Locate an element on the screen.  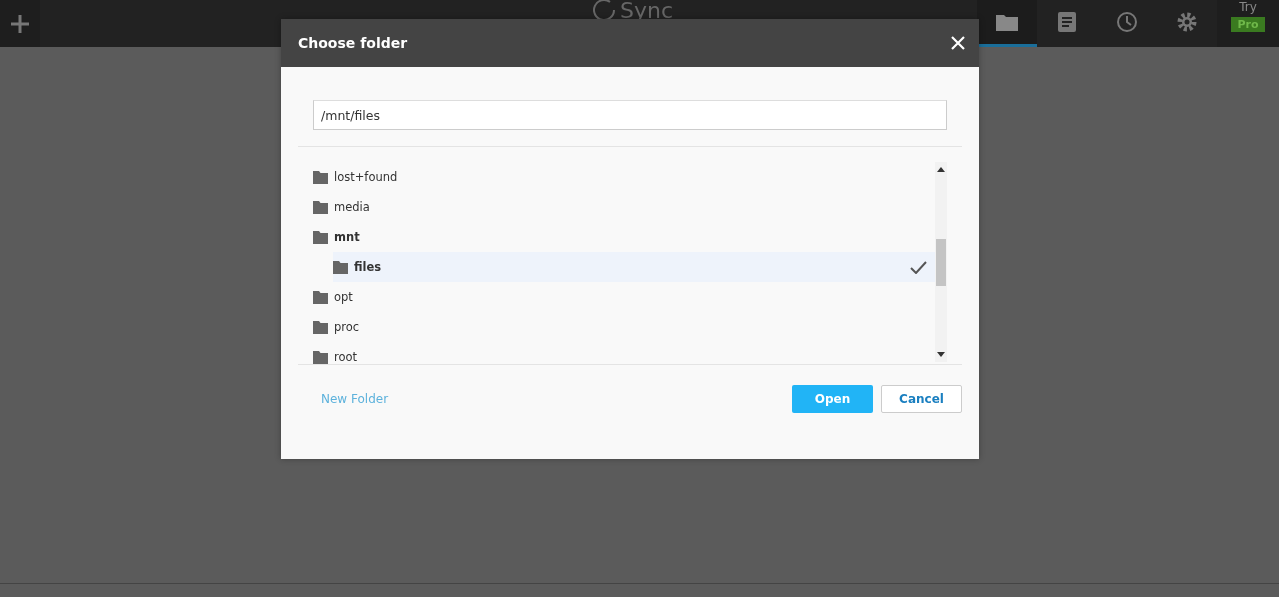
folder-row: media is located at coordinates (624, 207).